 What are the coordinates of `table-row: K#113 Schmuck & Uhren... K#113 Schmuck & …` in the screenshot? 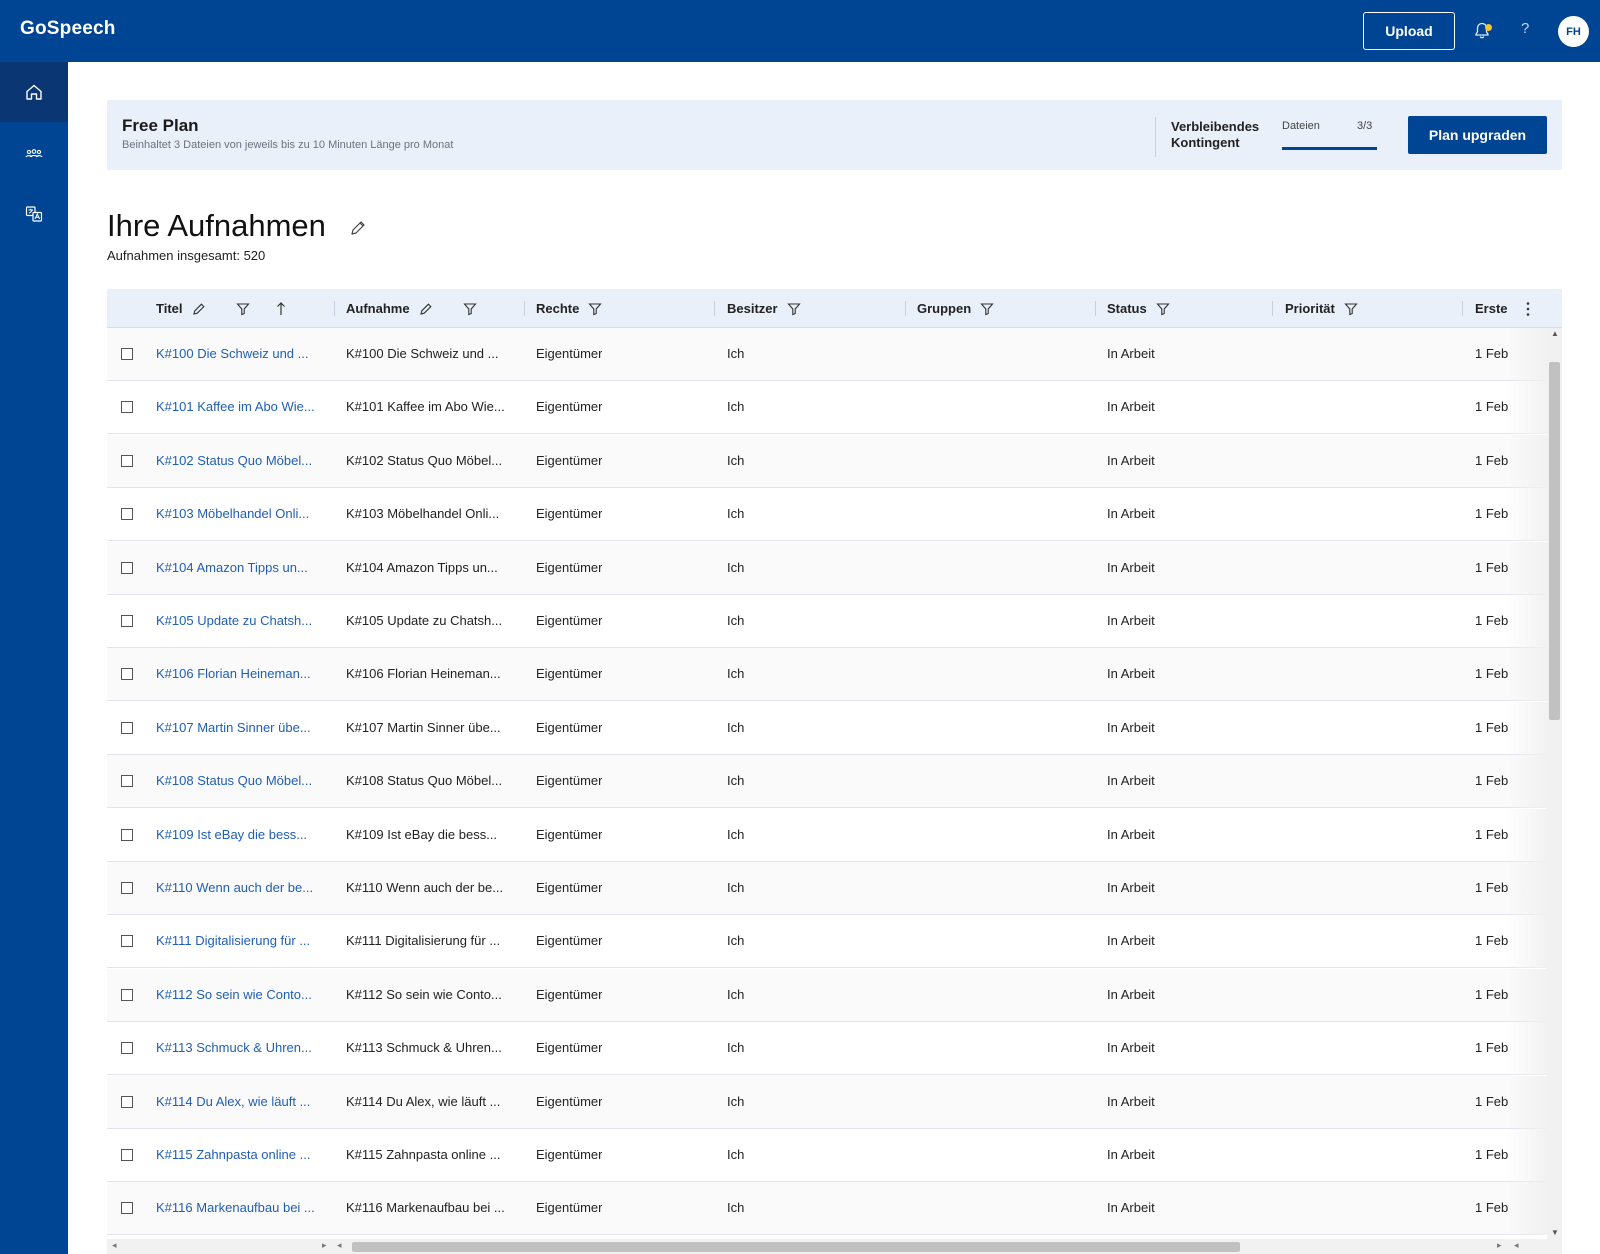 It's located at (827, 1049).